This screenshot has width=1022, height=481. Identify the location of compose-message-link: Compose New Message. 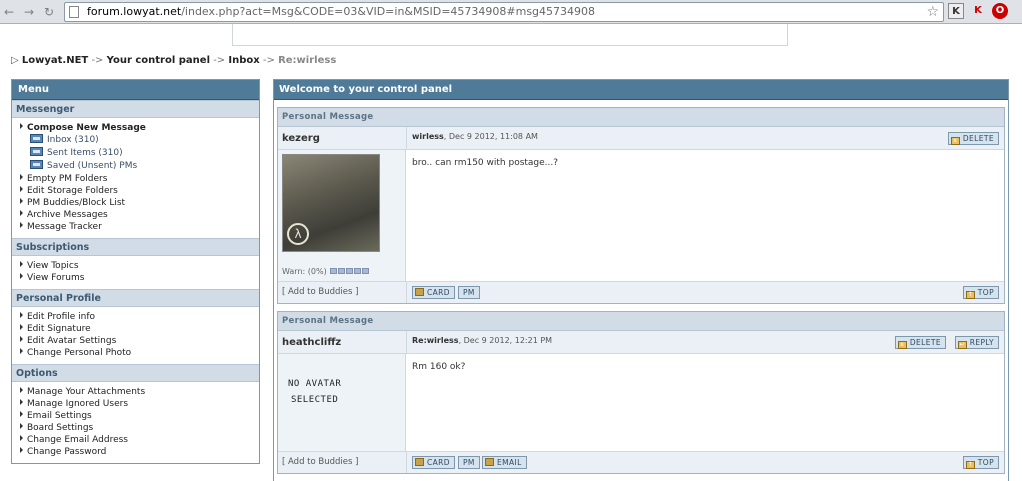
(135, 128).